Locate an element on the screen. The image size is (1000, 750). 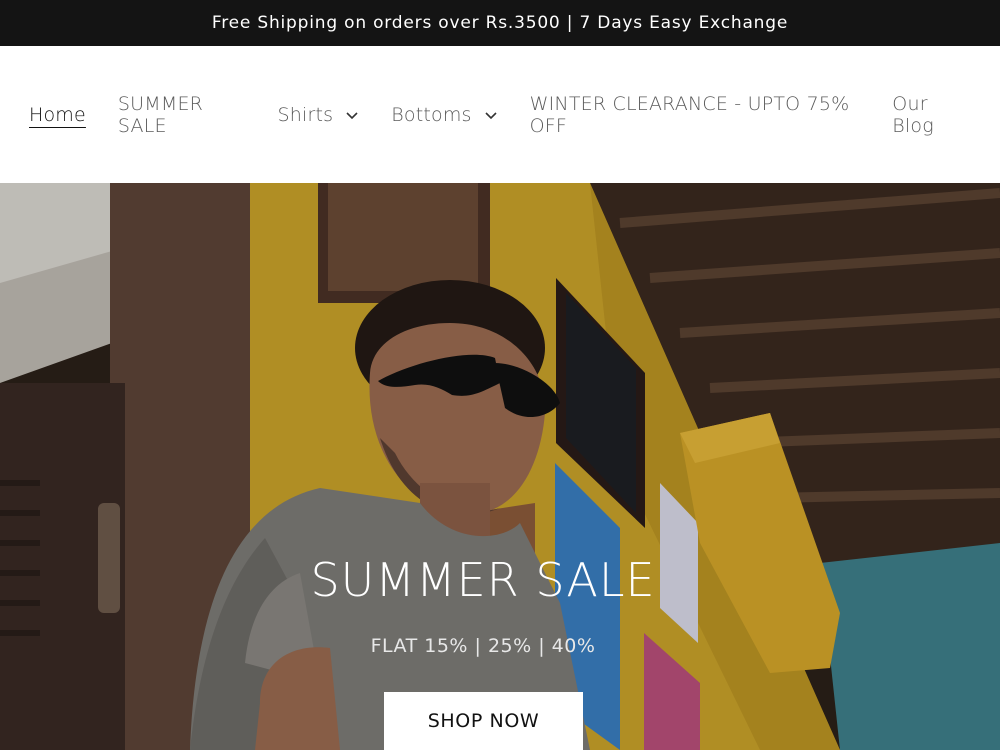
hero-subtitle: FLAT 15% | 25% | 40% is located at coordinates (483, 646).